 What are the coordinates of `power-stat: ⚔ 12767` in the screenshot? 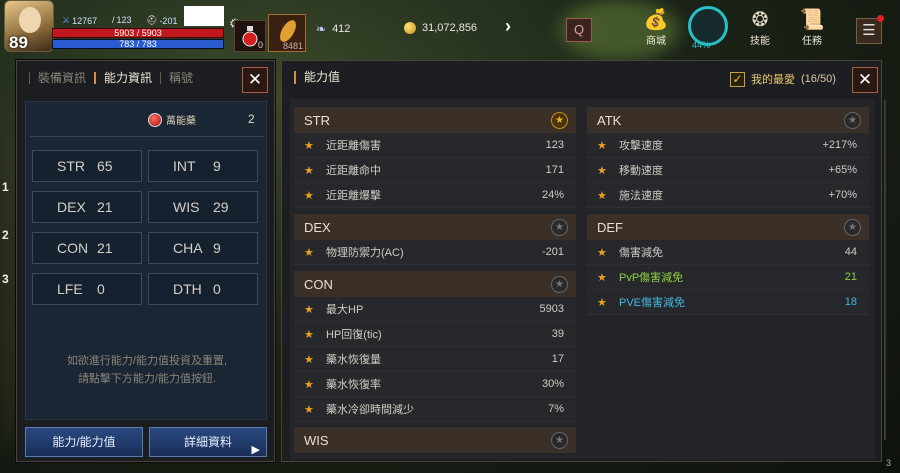 It's located at (79, 20).